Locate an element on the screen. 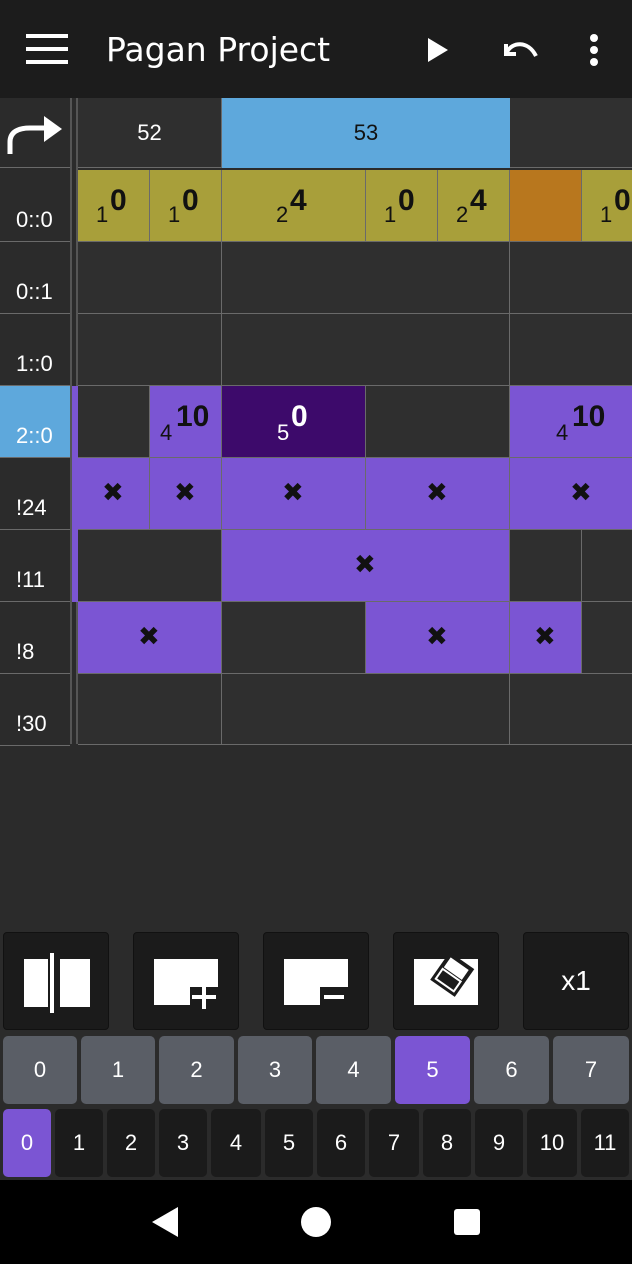 This screenshot has width=632, height=1264. row-label: !30 is located at coordinates (35, 710).